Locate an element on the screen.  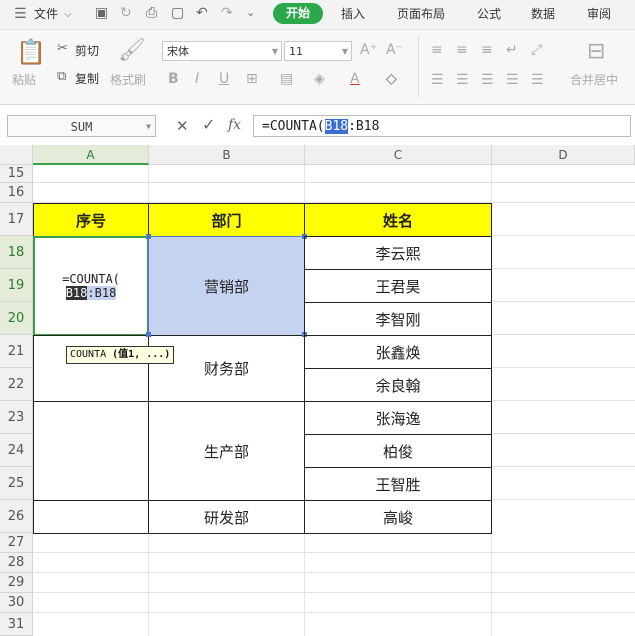
row-header: 30 is located at coordinates (16, 603).